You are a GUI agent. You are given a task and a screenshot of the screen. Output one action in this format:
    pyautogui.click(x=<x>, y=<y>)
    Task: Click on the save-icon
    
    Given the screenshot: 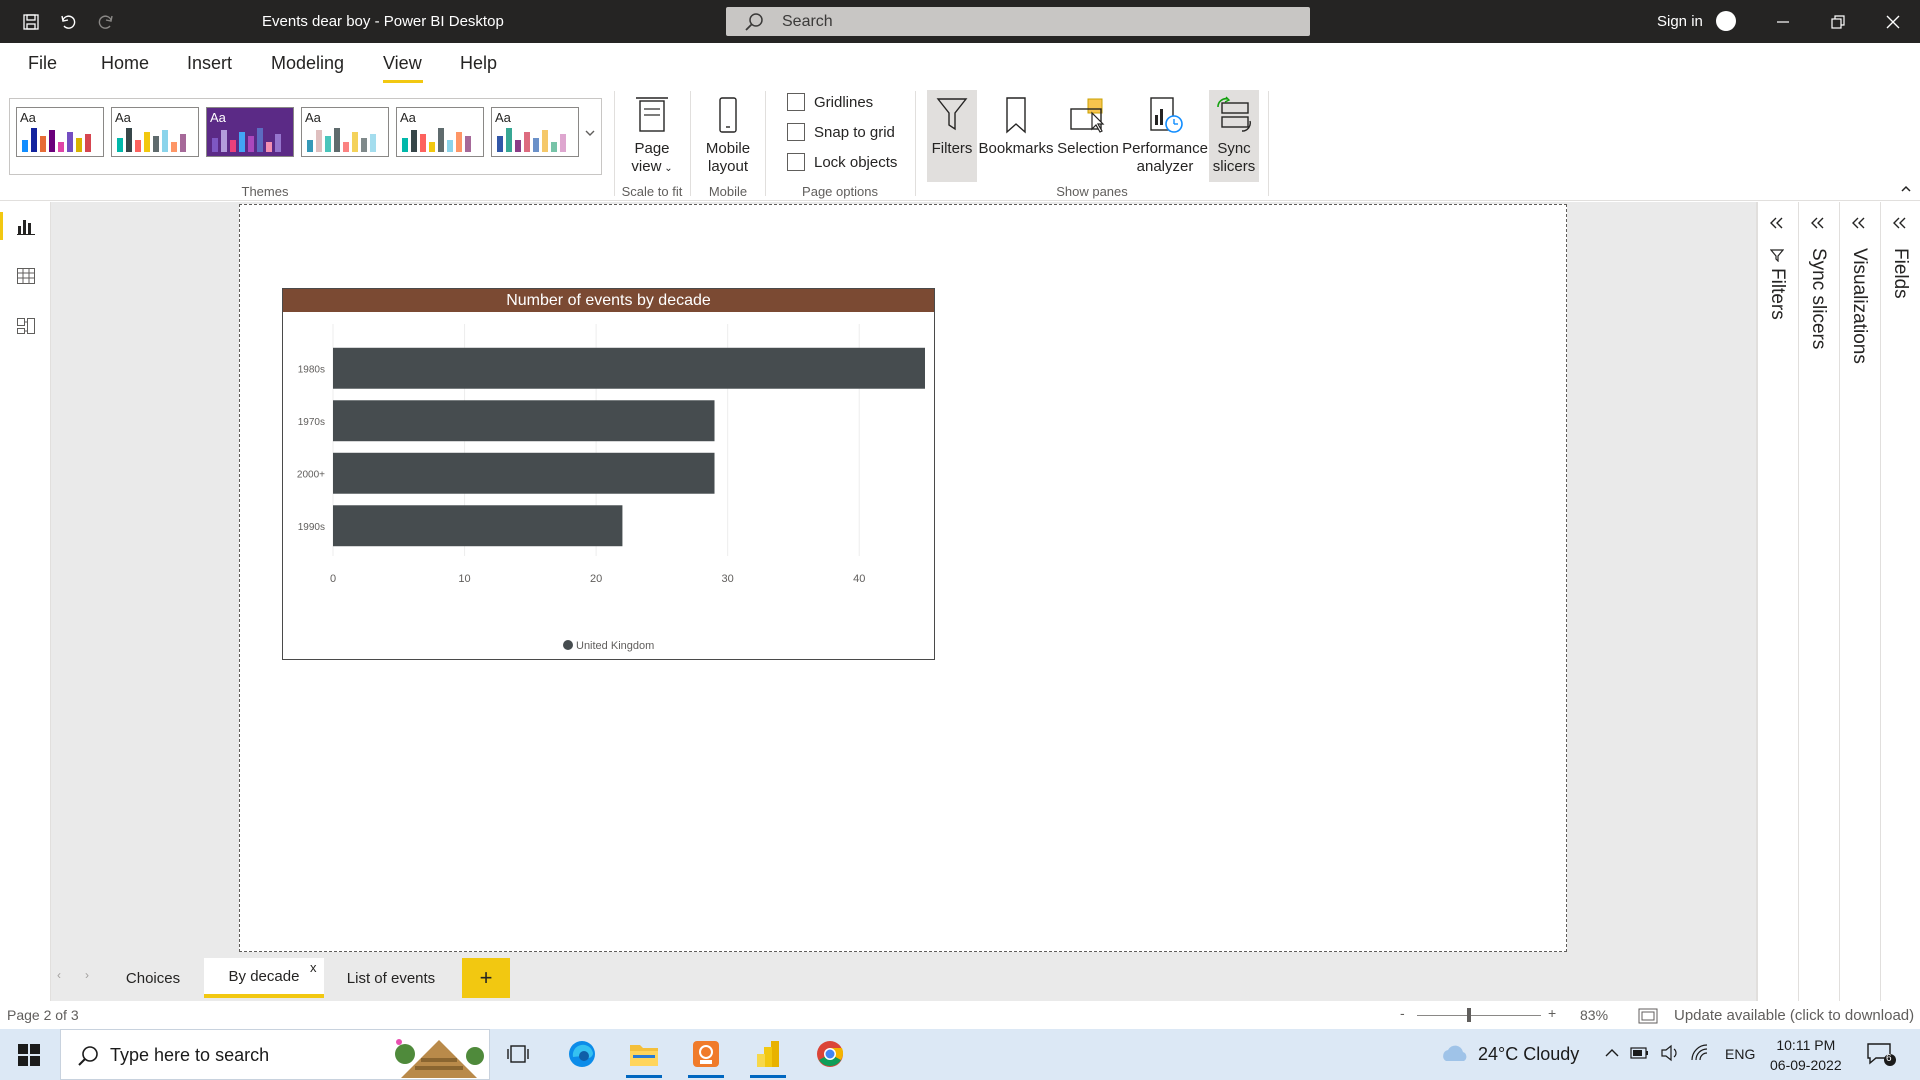 What is the action you would take?
    pyautogui.click(x=31, y=22)
    